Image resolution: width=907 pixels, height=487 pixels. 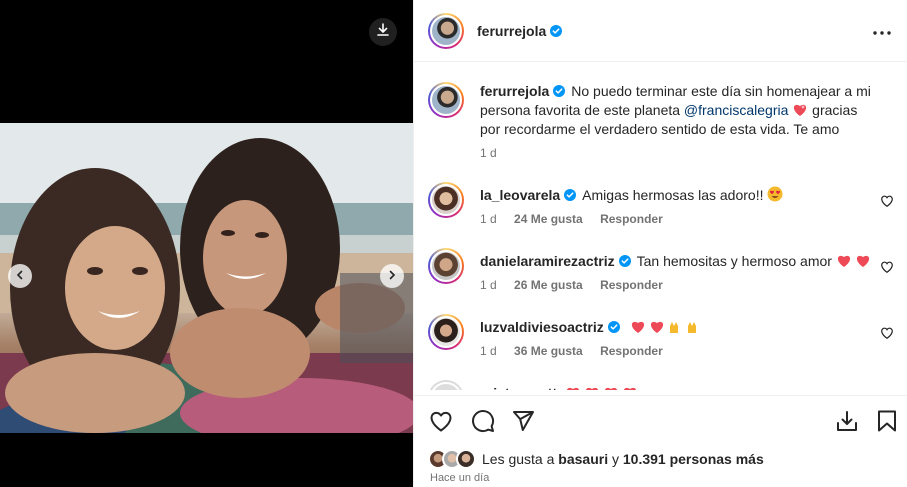 I want to click on paper-plane-icon, so click(x=523, y=421).